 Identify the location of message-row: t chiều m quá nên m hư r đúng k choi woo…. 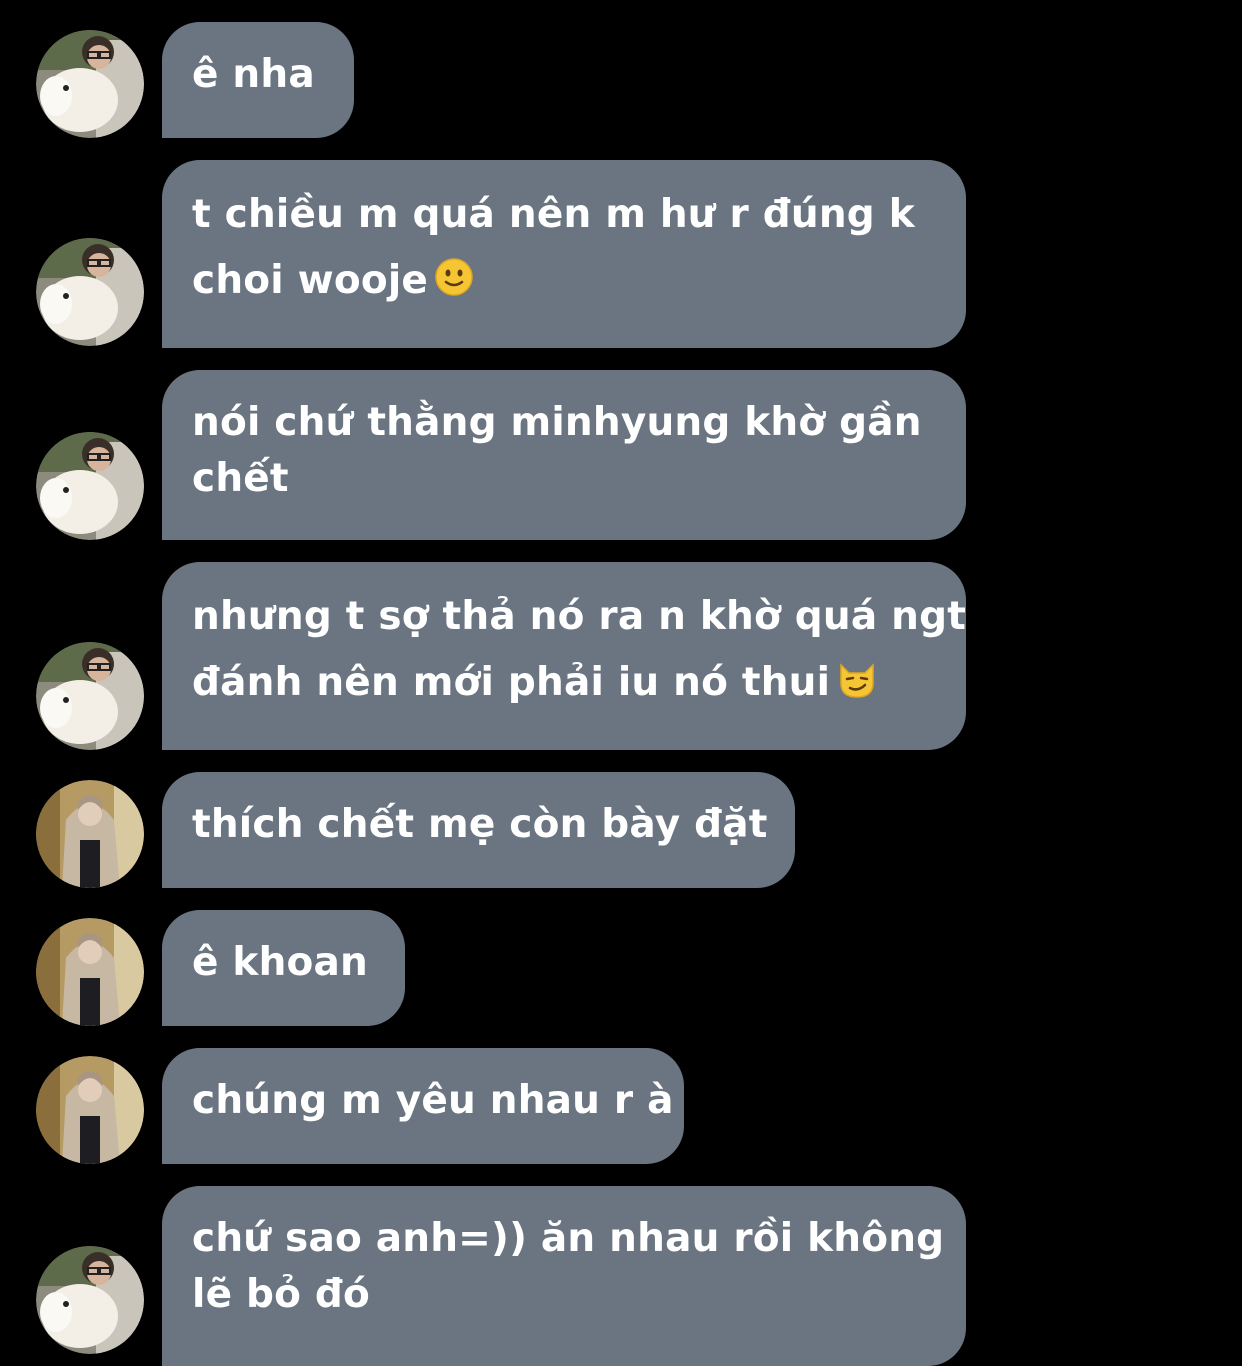
(621, 254).